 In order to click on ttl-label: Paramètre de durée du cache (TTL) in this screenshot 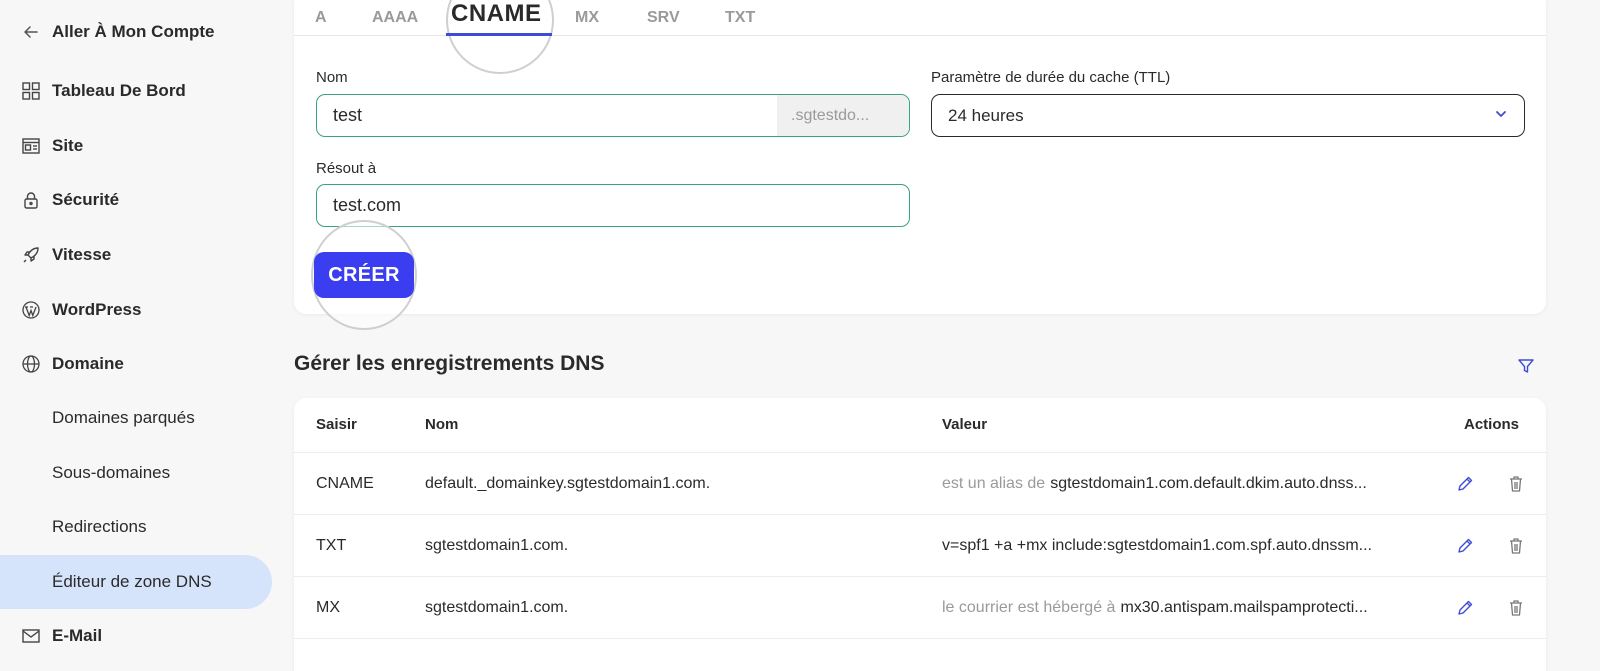, I will do `click(1051, 77)`.